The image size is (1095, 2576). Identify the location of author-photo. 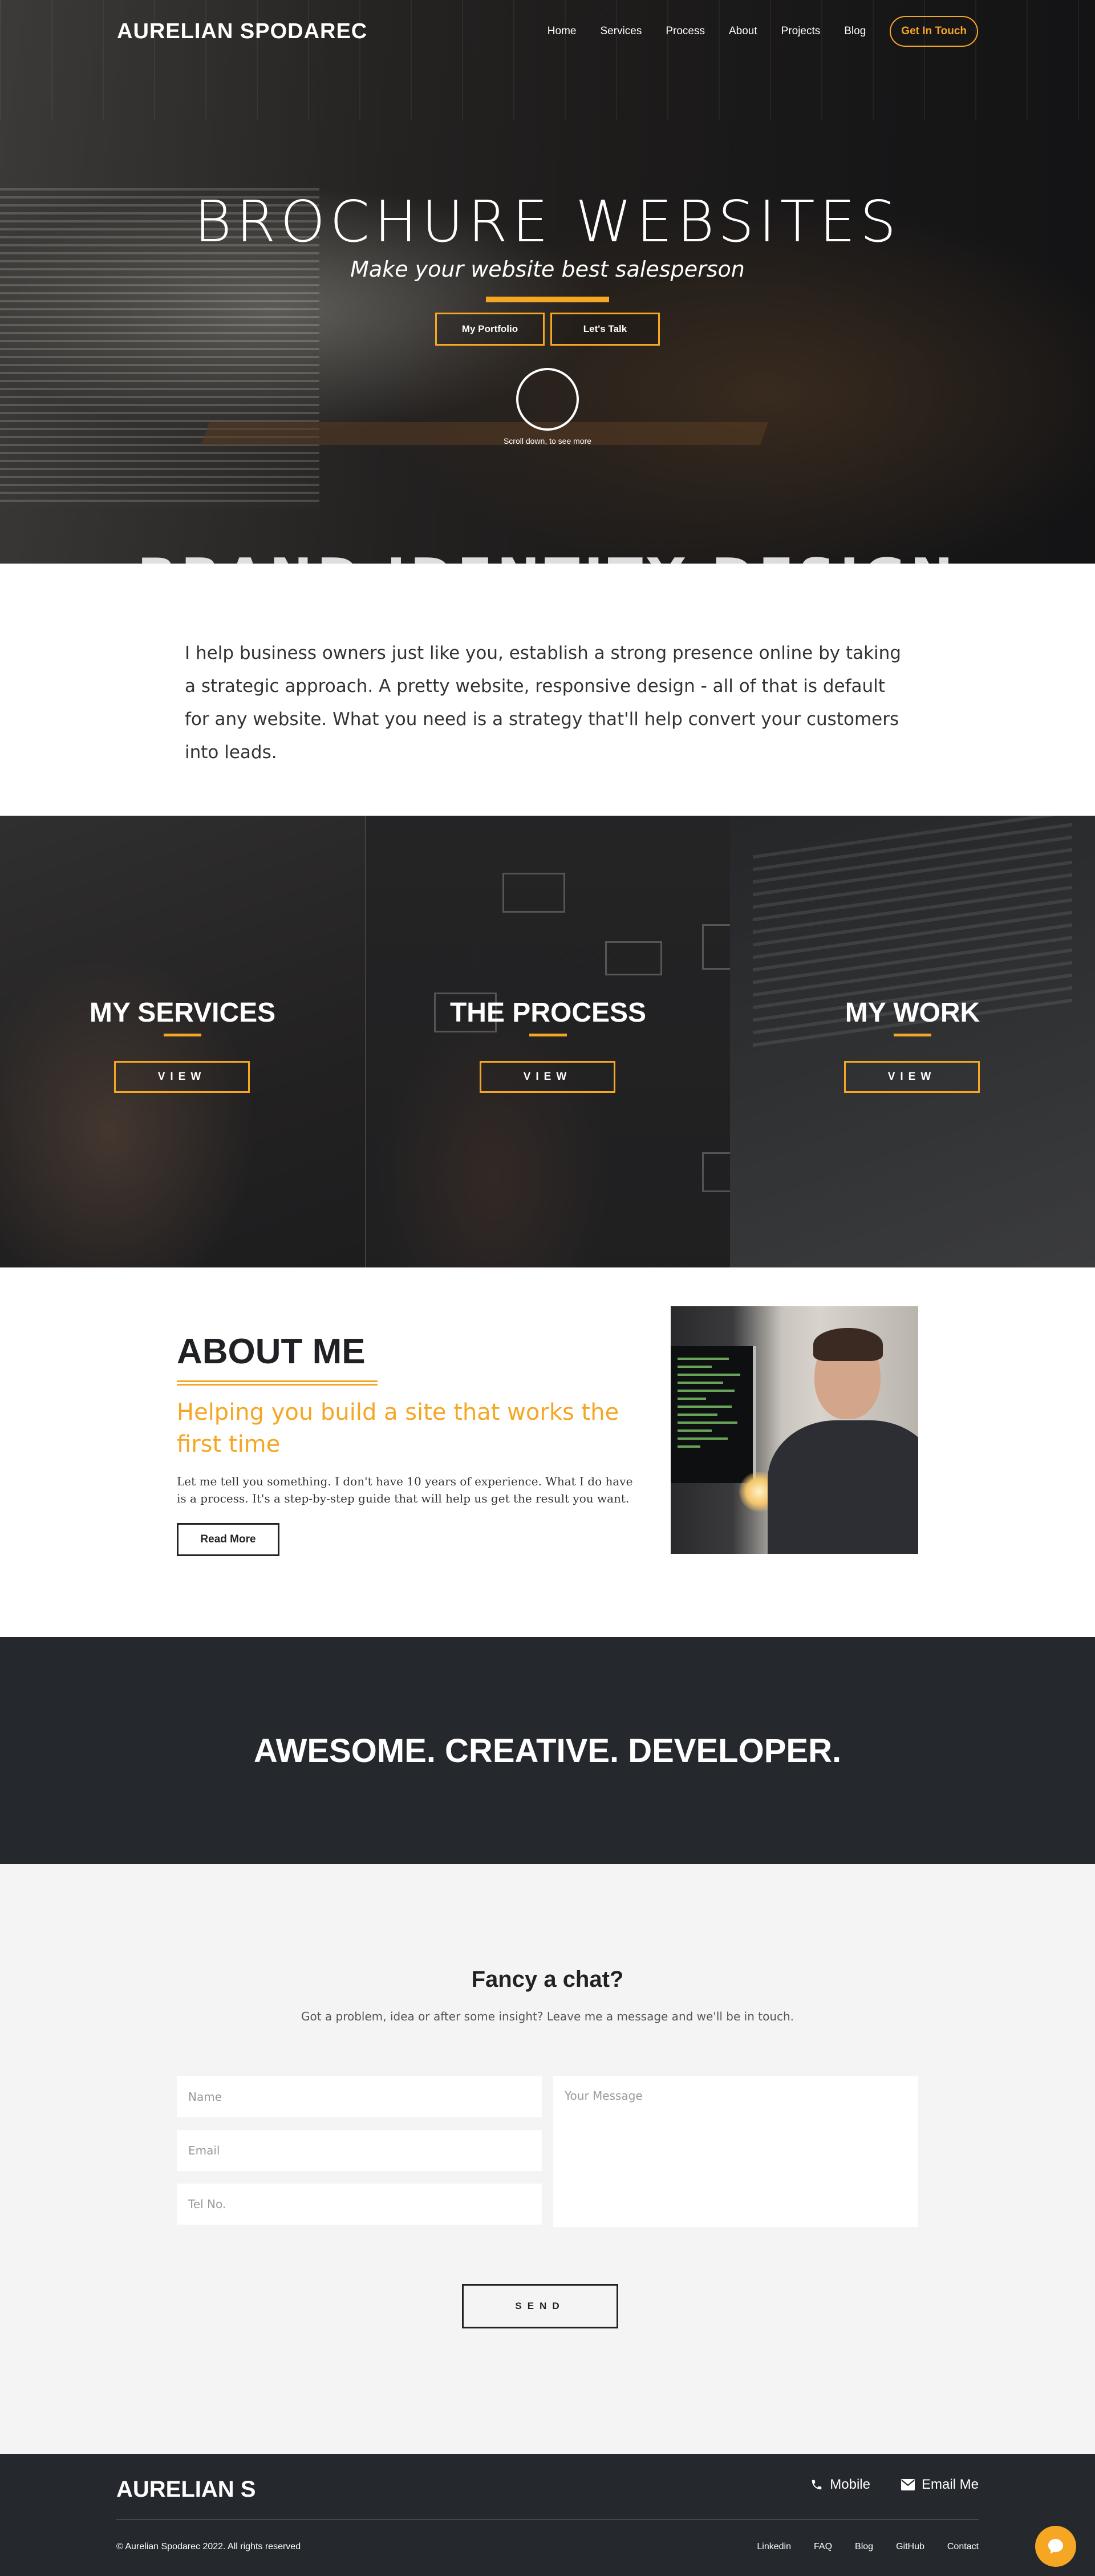
(794, 1430).